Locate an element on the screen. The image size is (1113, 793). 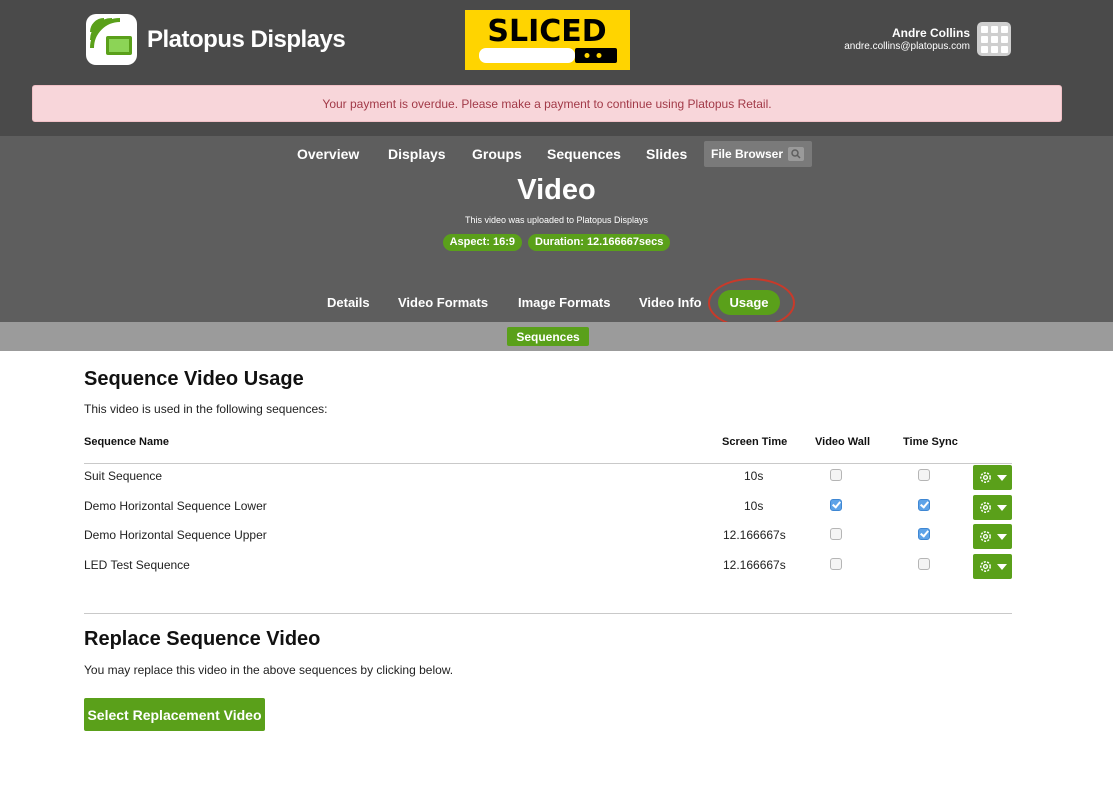
col-time-sync: Time Sync is located at coordinates (930, 442).